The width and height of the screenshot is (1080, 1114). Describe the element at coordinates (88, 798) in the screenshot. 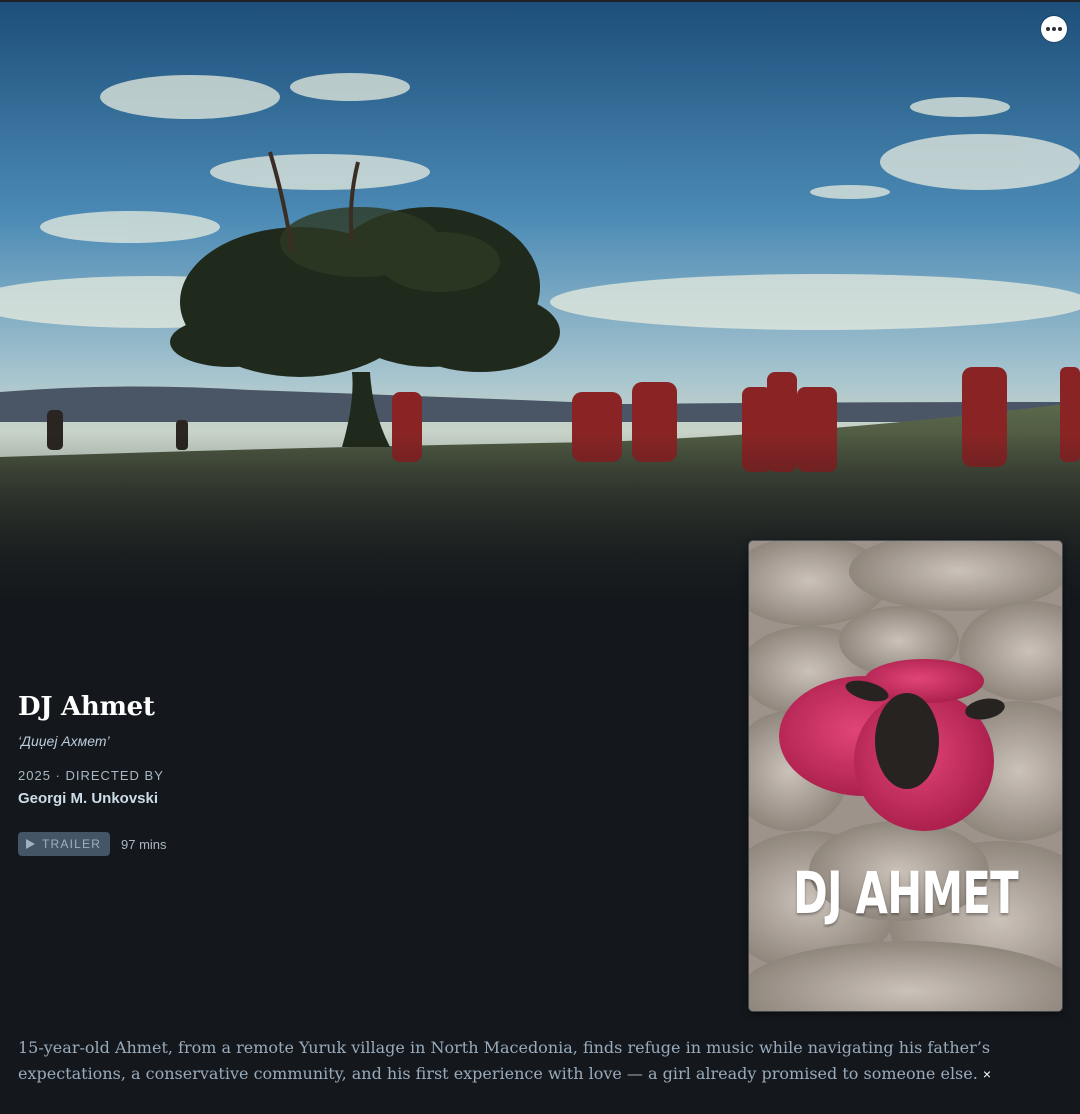

I see `director-link: Georgi M. Unkovski` at that location.